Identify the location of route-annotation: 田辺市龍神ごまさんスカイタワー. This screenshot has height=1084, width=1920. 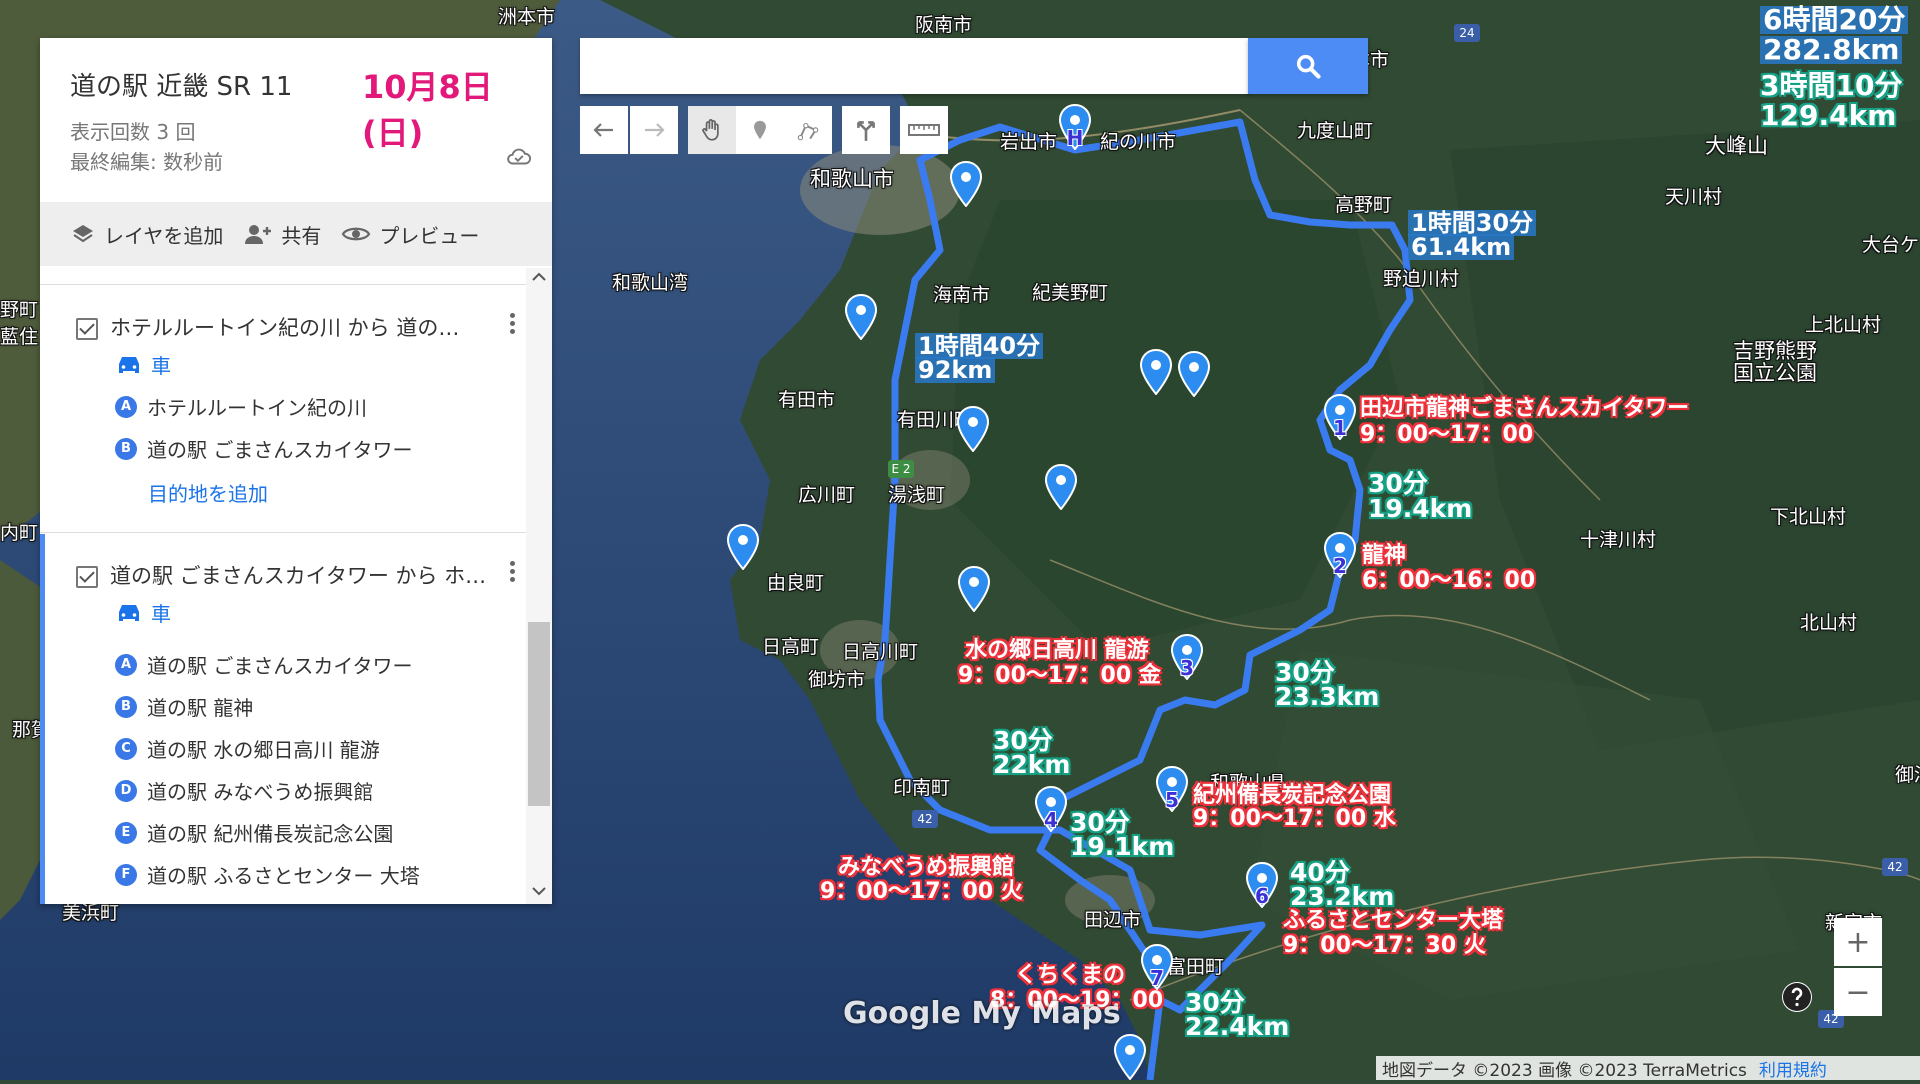
(1525, 408).